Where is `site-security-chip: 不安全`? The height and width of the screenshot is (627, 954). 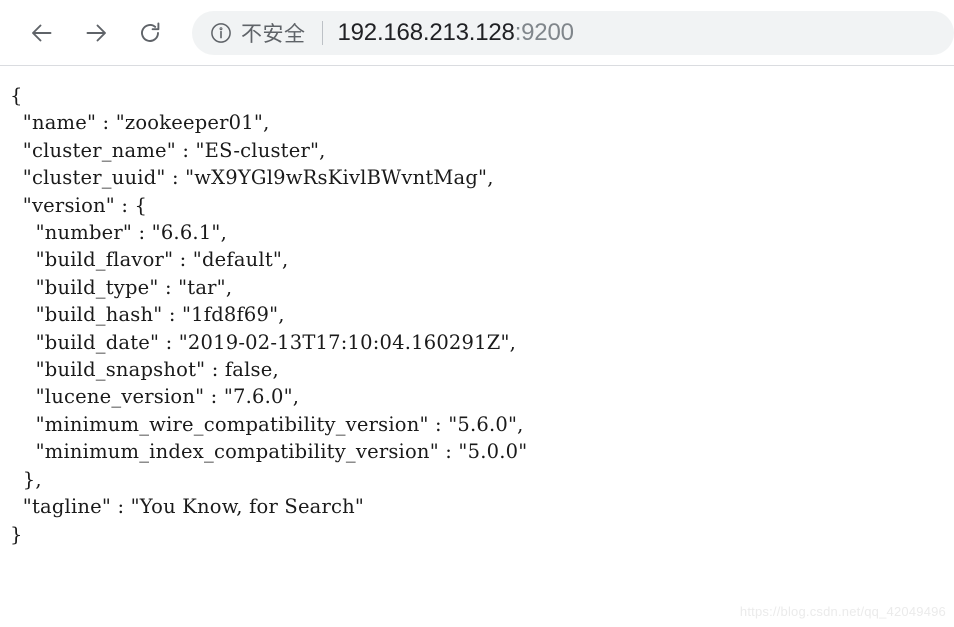 site-security-chip: 不安全 is located at coordinates (258, 33).